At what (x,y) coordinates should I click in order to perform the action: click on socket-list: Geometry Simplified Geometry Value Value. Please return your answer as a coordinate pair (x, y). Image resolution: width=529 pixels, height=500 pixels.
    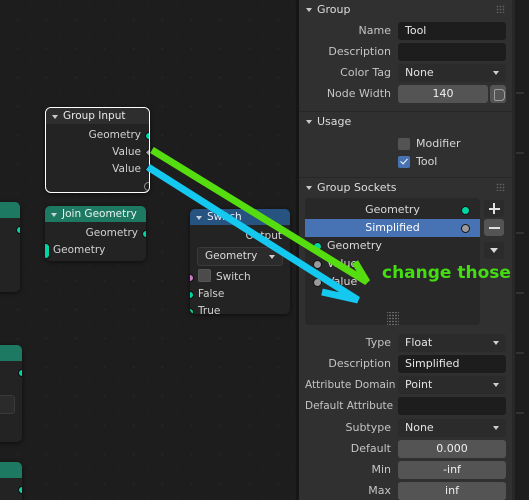
    Looking at the image, I should click on (392, 261).